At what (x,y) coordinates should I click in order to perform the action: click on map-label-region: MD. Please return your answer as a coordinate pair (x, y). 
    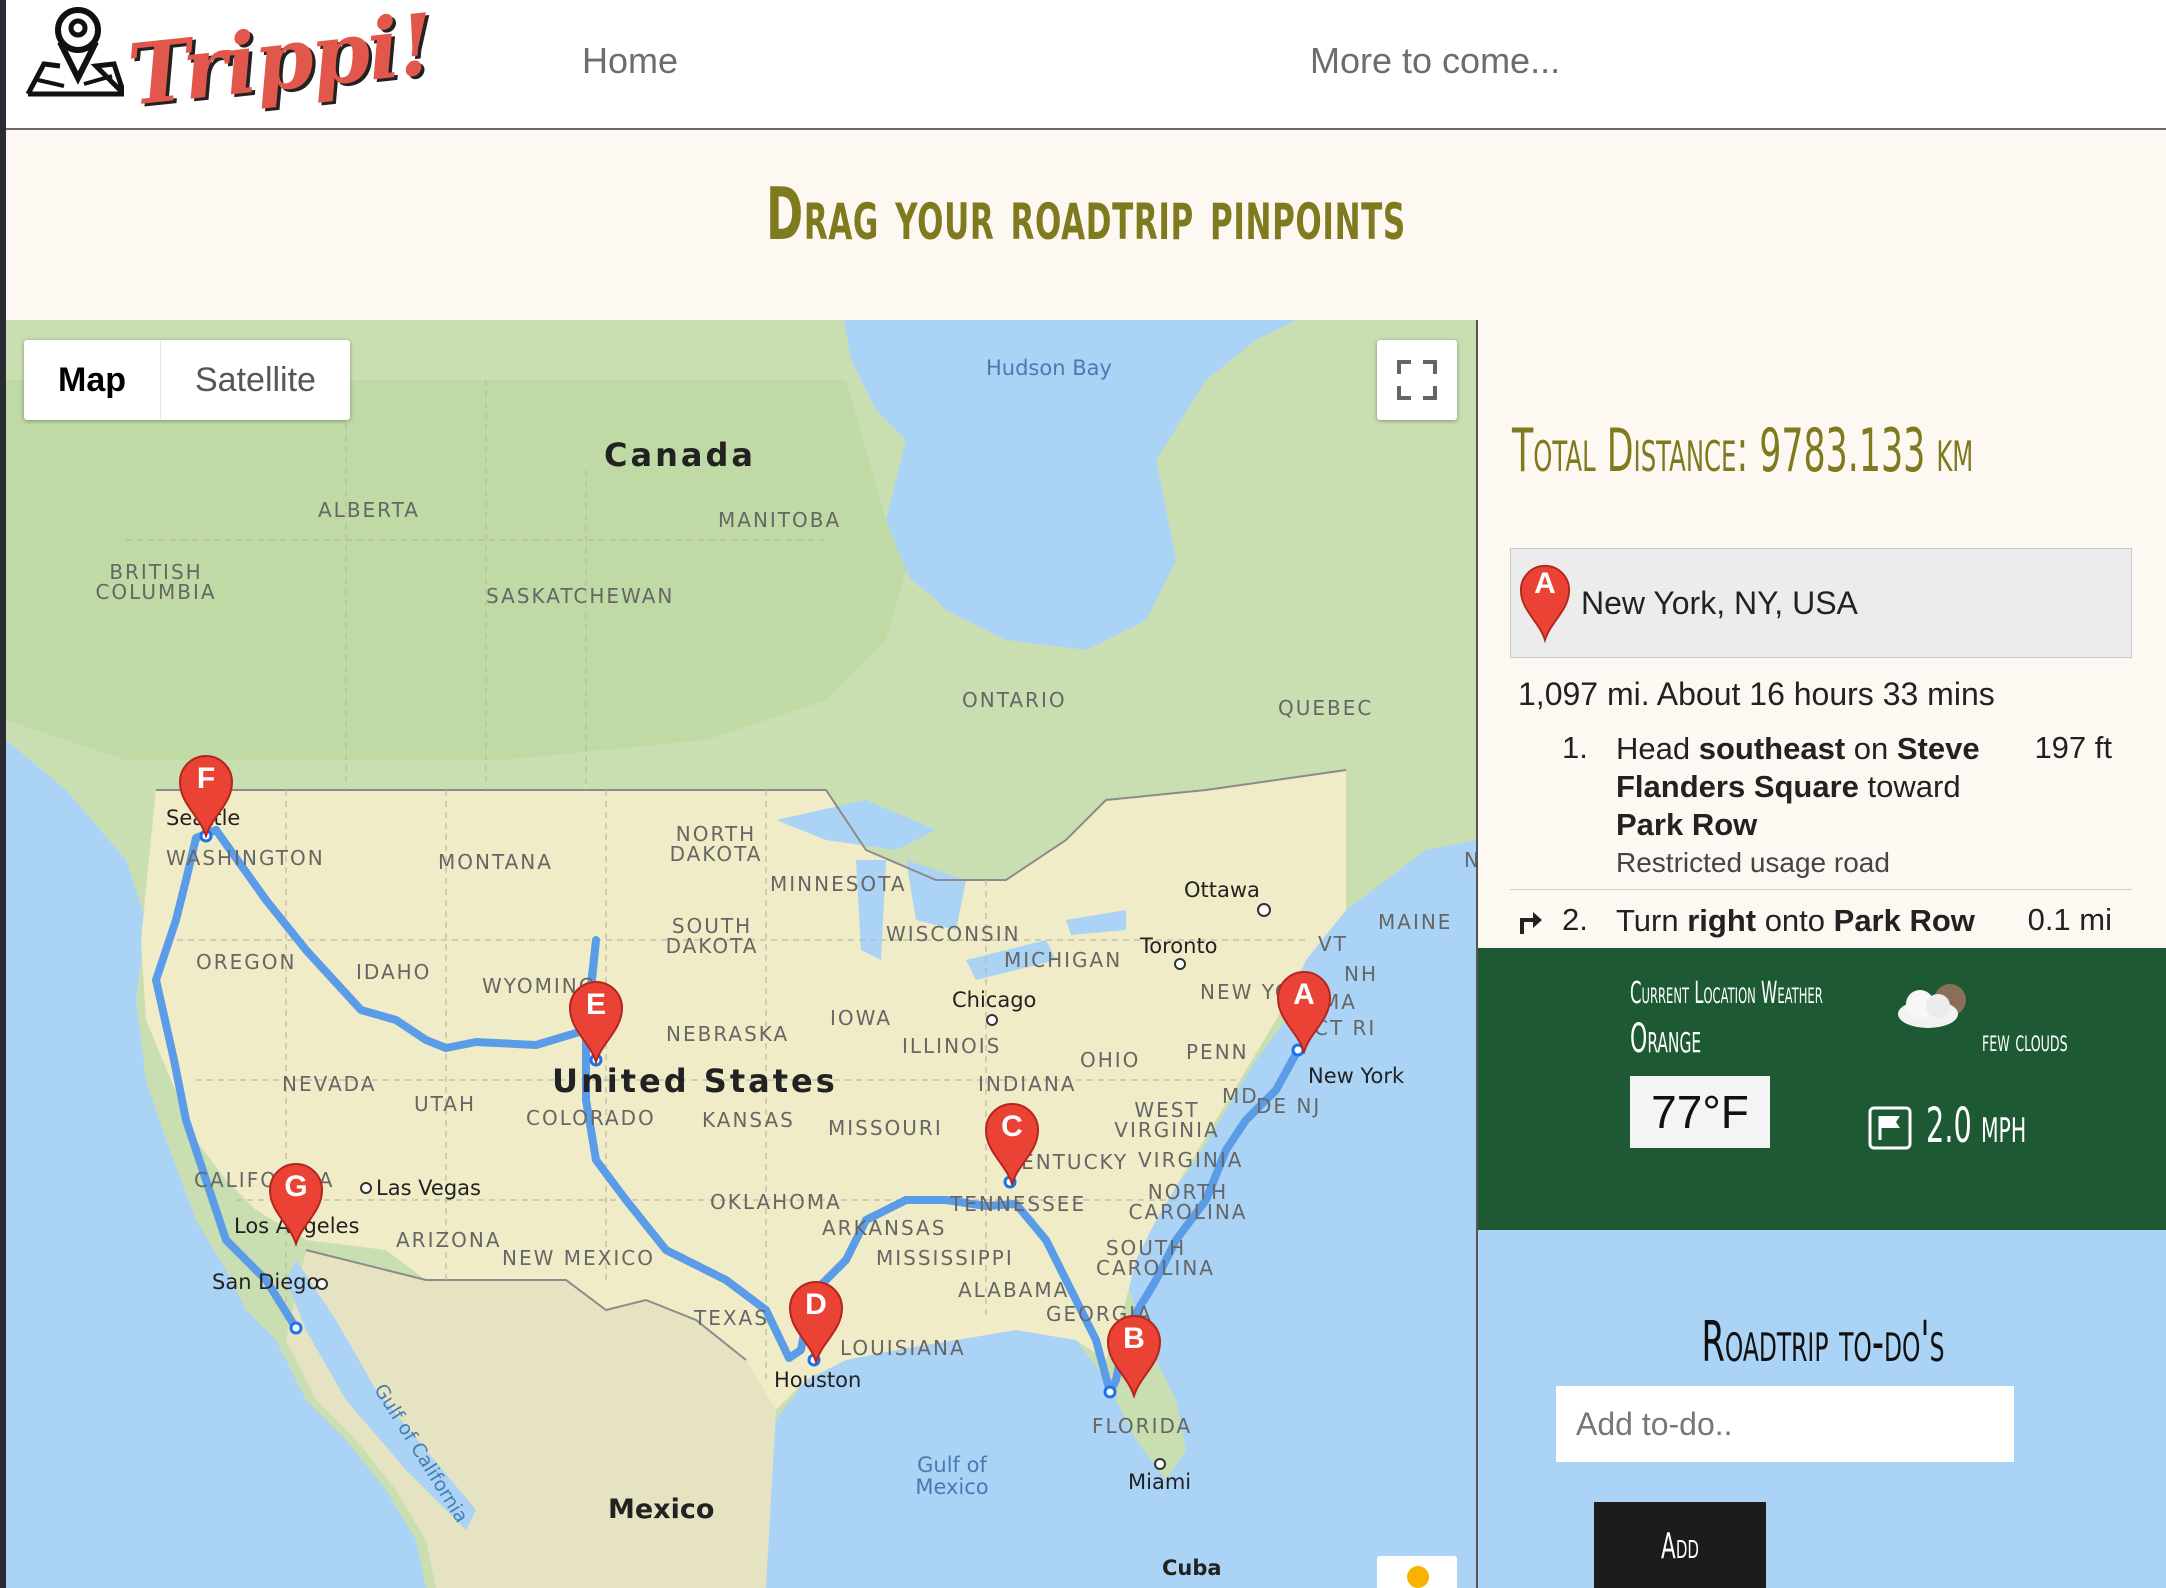
    Looking at the image, I should click on (1240, 1096).